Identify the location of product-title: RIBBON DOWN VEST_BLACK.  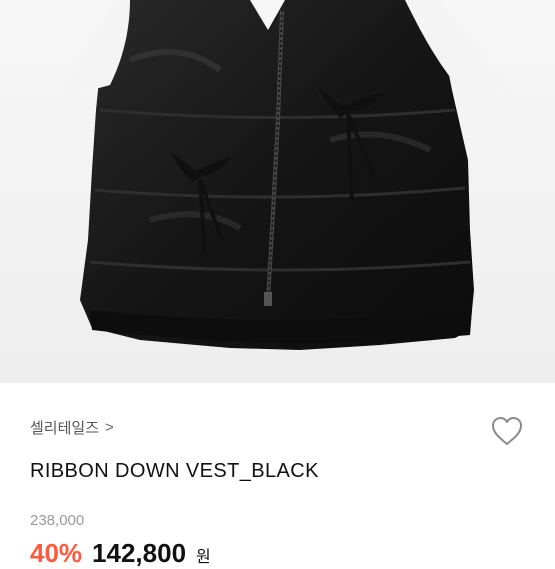
(174, 471).